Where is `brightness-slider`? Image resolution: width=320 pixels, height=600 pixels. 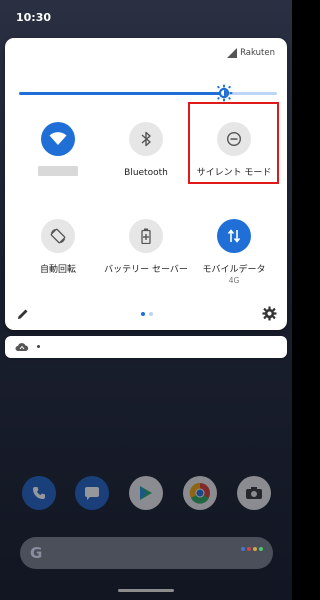
brightness-slider is located at coordinates (148, 93).